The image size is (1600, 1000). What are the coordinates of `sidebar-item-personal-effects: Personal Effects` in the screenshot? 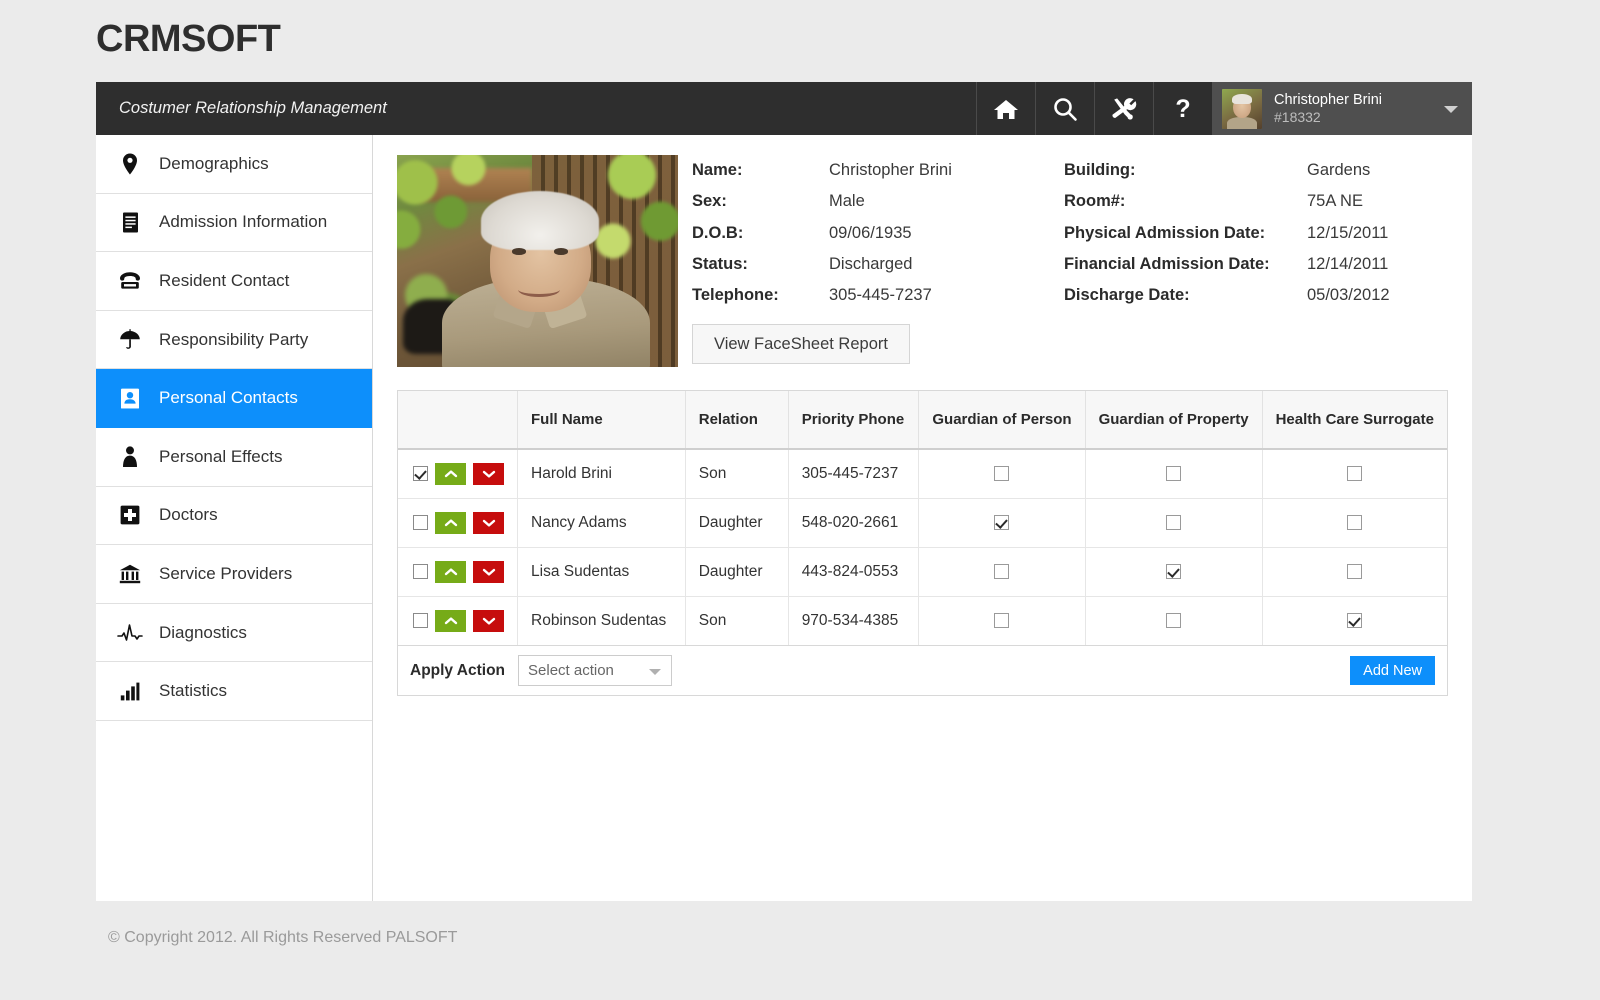 It's located at (234, 457).